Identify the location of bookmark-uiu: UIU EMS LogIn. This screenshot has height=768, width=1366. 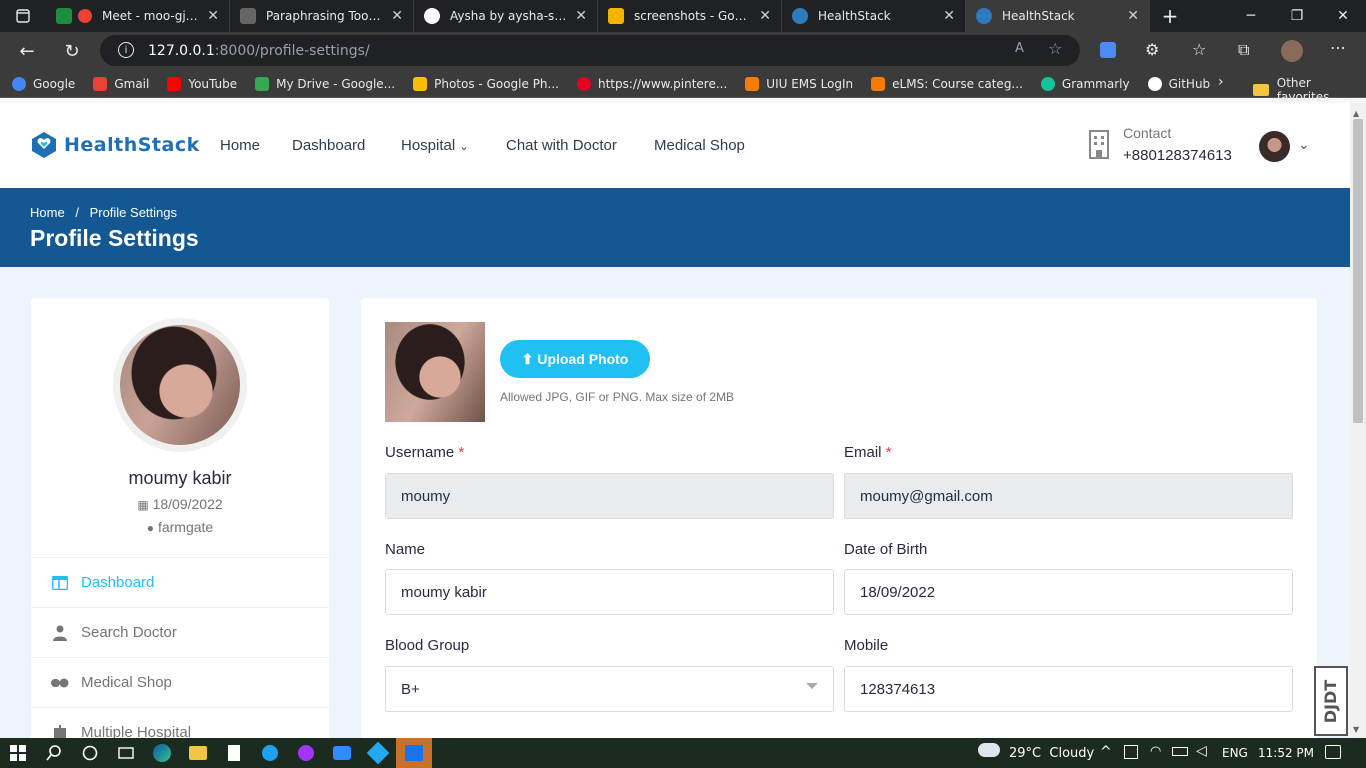
(799, 83).